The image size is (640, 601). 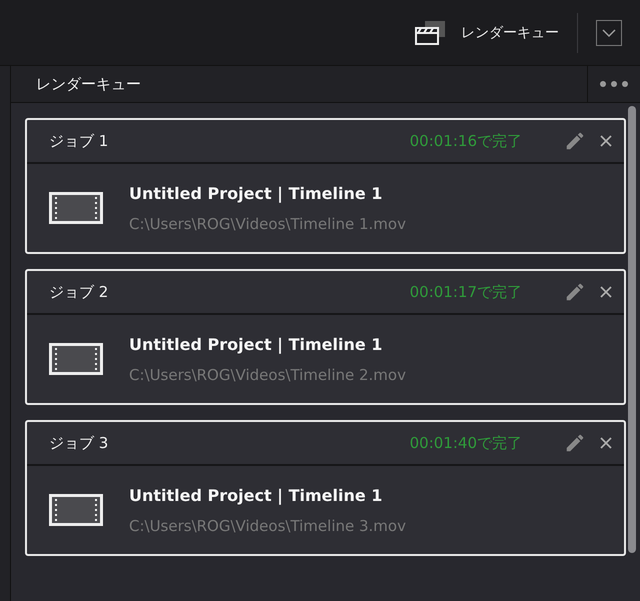 I want to click on chevron-down-icon, so click(x=609, y=32).